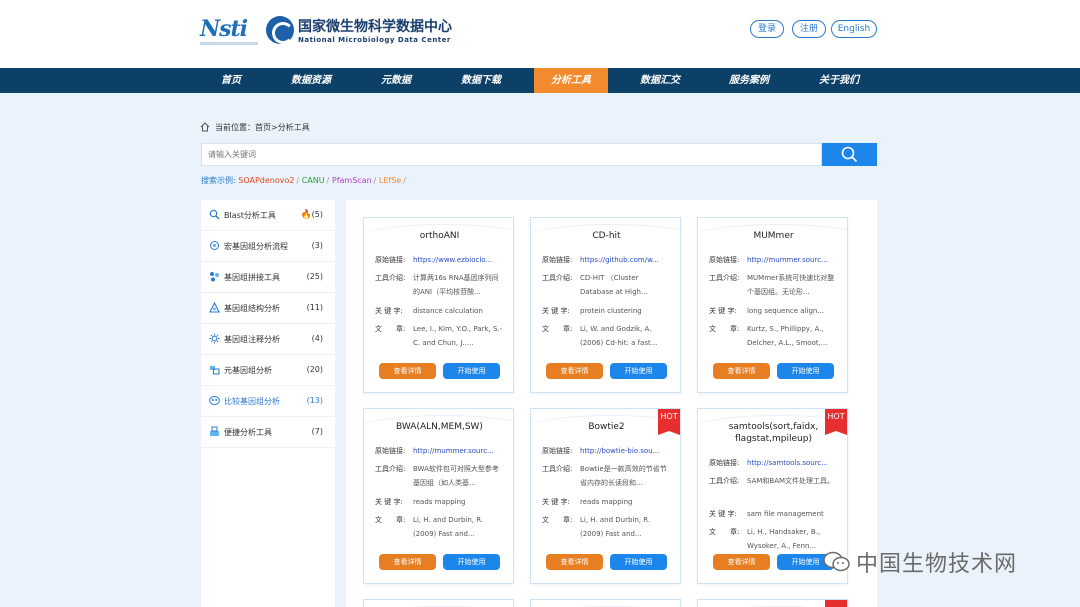 The image size is (1080, 607). Describe the element at coordinates (314, 276) in the screenshot. I see `sidebar-item-count: (25)` at that location.